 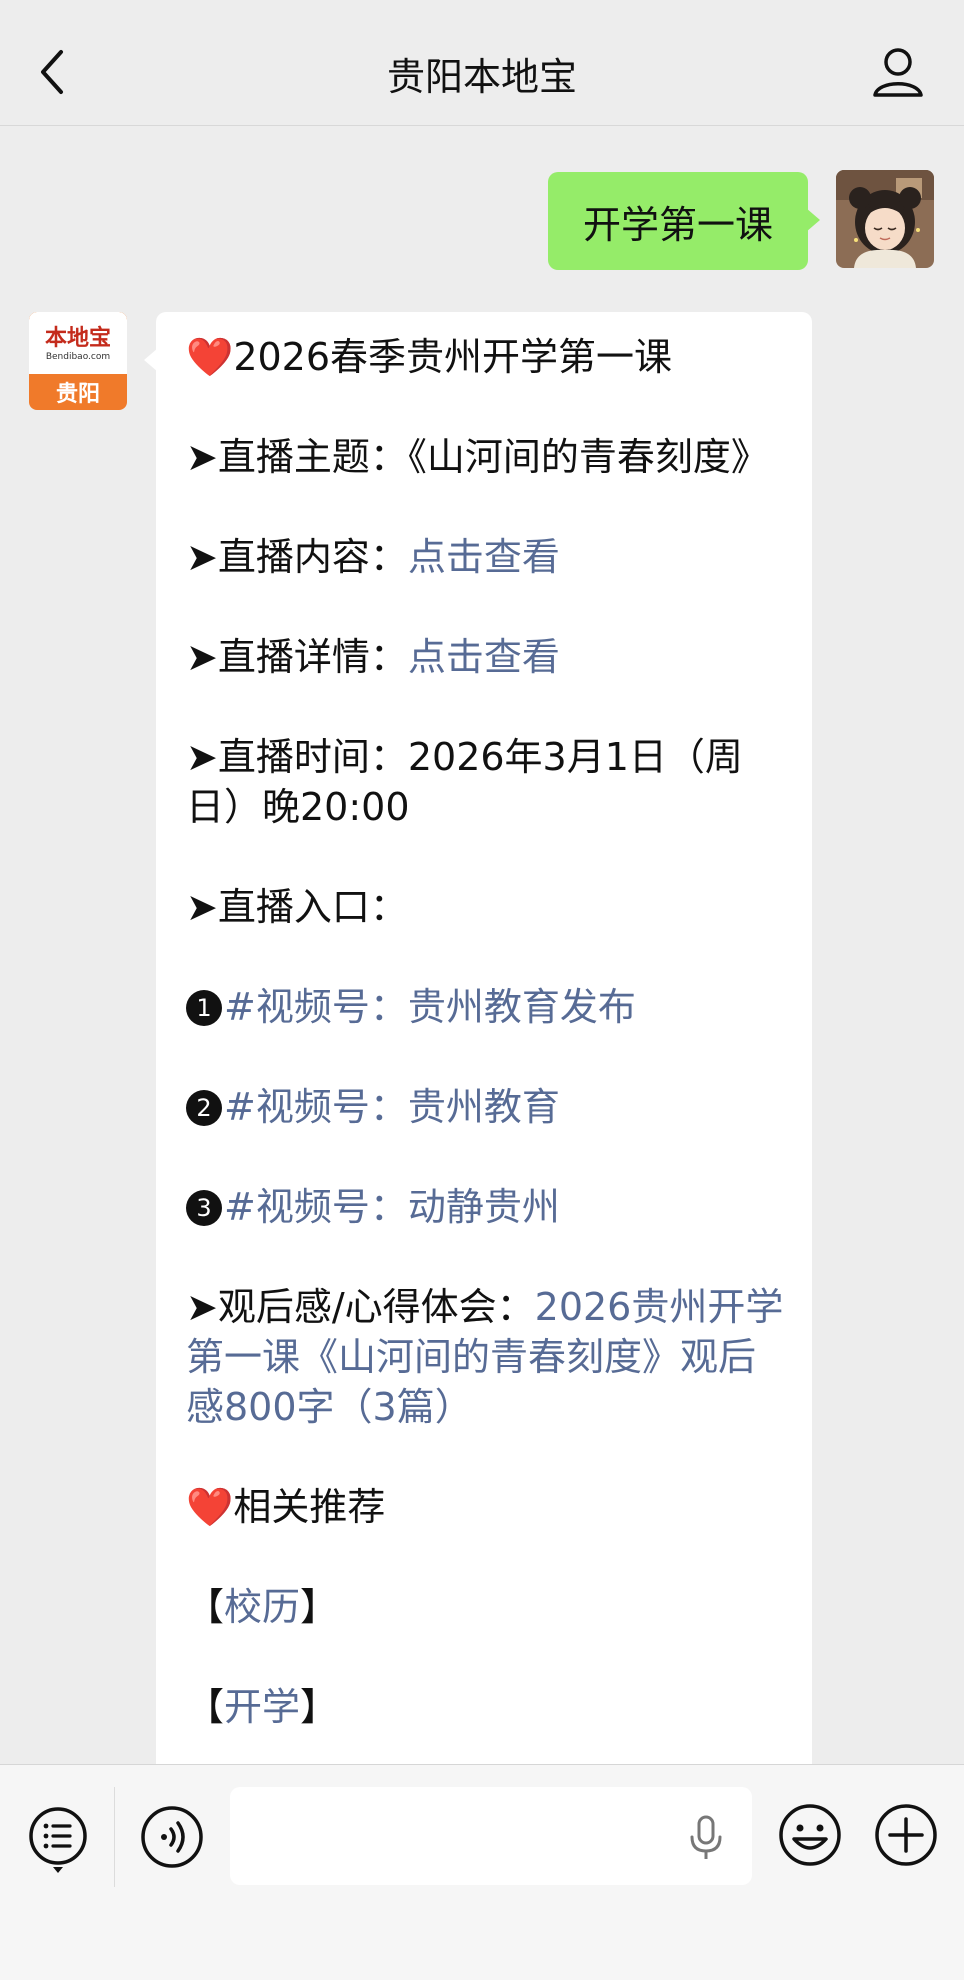 I want to click on content-line: ➤直播内容：点击查看, so click(x=373, y=557).